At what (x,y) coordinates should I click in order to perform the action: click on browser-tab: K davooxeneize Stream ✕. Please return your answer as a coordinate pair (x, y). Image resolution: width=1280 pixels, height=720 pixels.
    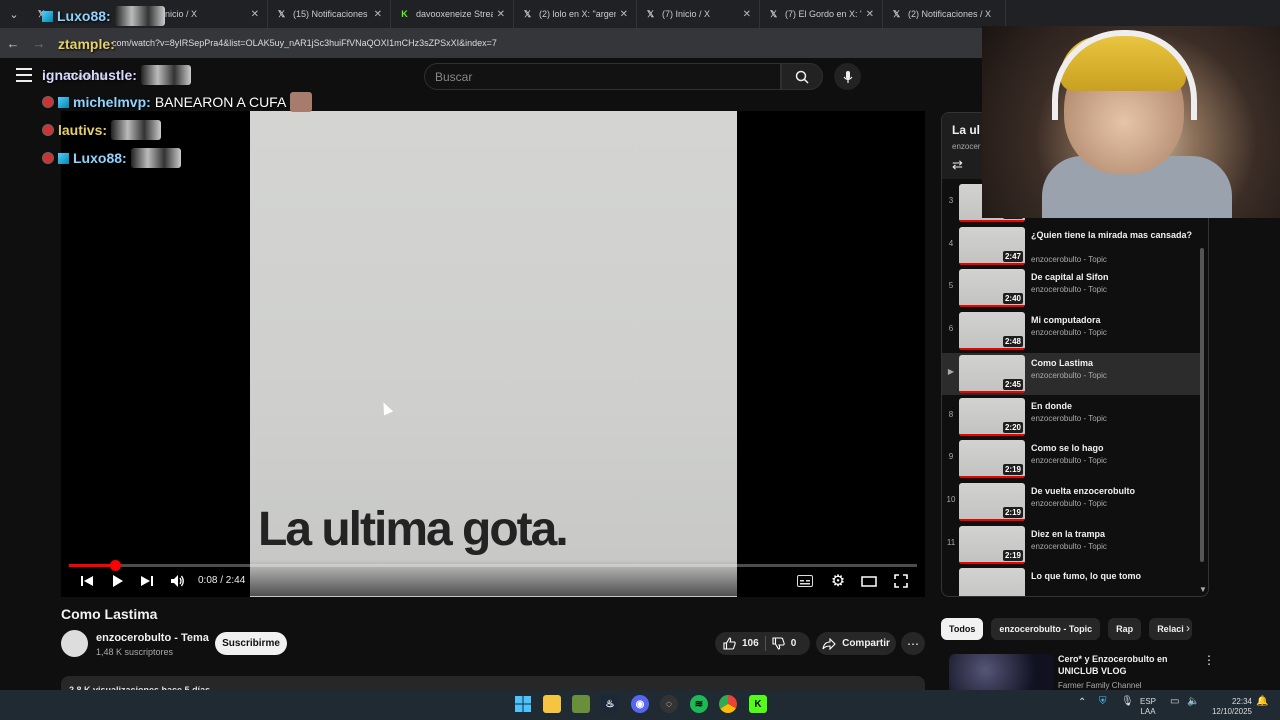
    Looking at the image, I should click on (452, 14).